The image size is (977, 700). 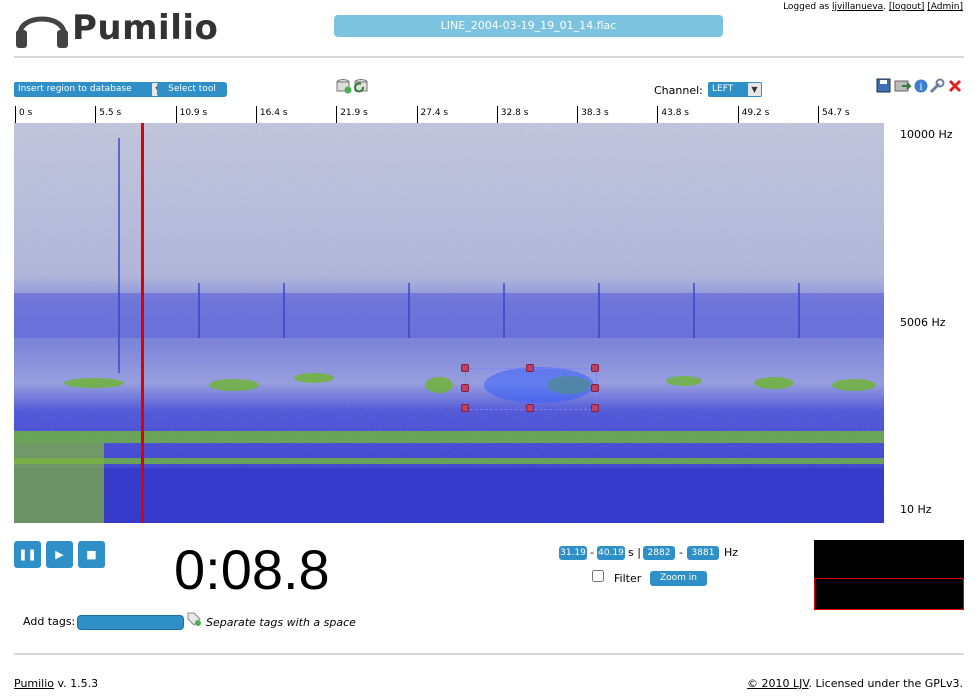 I want to click on logged-as-label: Logged as, so click(x=806, y=7).